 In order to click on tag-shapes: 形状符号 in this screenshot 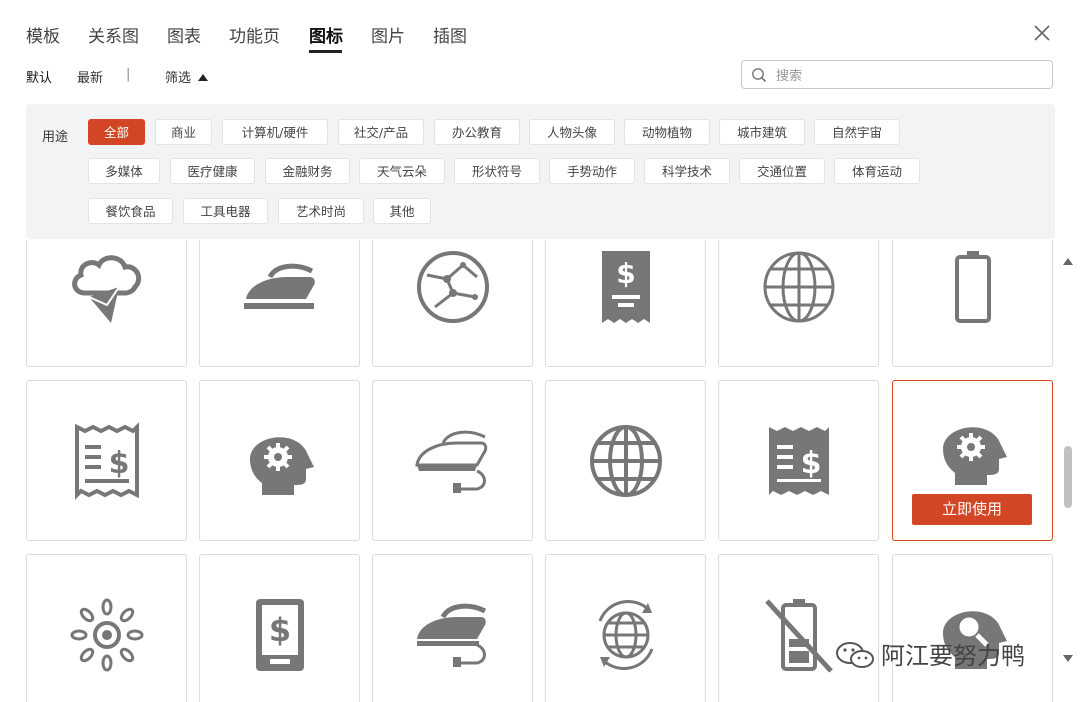, I will do `click(497, 171)`.